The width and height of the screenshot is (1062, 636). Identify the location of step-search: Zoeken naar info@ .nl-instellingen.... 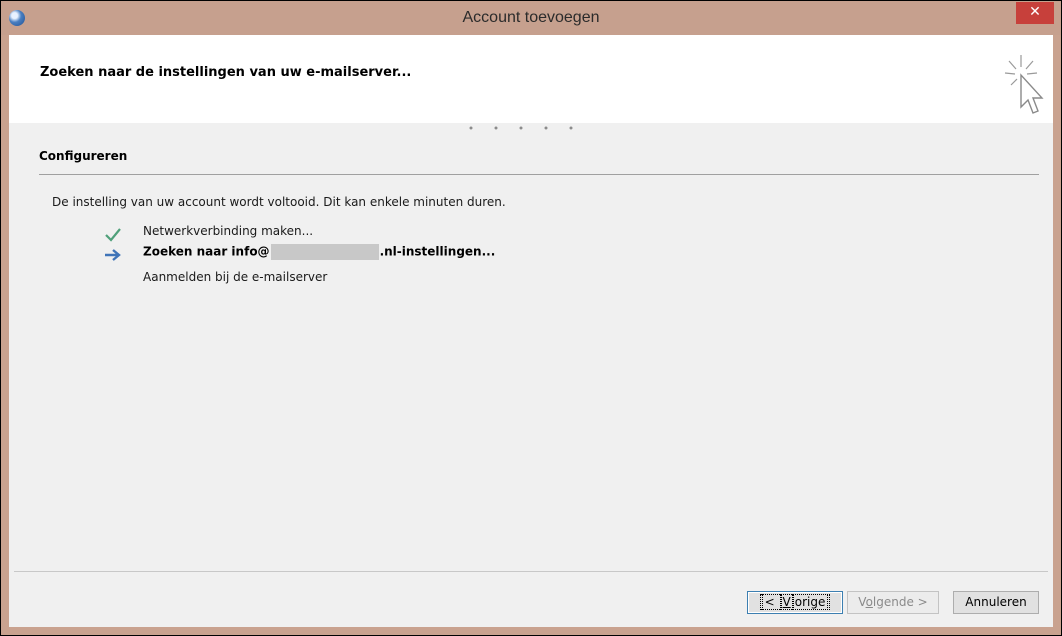
(319, 252).